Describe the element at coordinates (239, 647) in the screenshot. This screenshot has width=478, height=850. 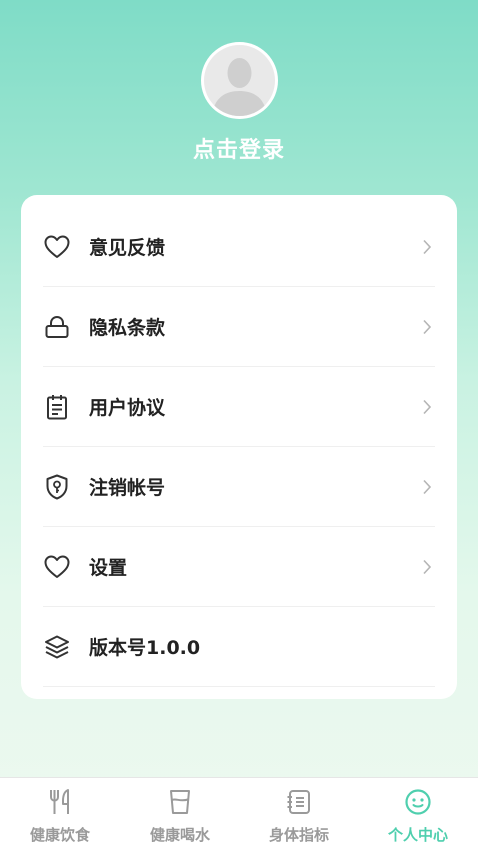
I see `menu-item-version: 版本号1.0.0` at that location.